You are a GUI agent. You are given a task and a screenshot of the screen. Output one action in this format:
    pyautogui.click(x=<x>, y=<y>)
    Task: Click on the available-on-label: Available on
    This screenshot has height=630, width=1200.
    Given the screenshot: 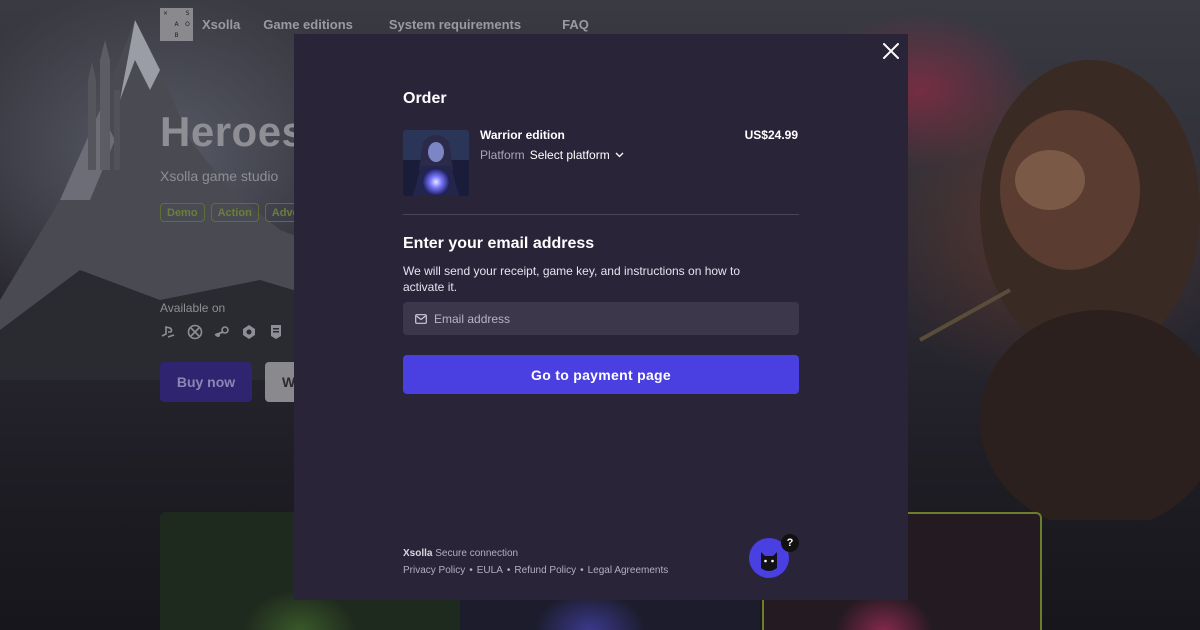 What is the action you would take?
    pyautogui.click(x=193, y=308)
    